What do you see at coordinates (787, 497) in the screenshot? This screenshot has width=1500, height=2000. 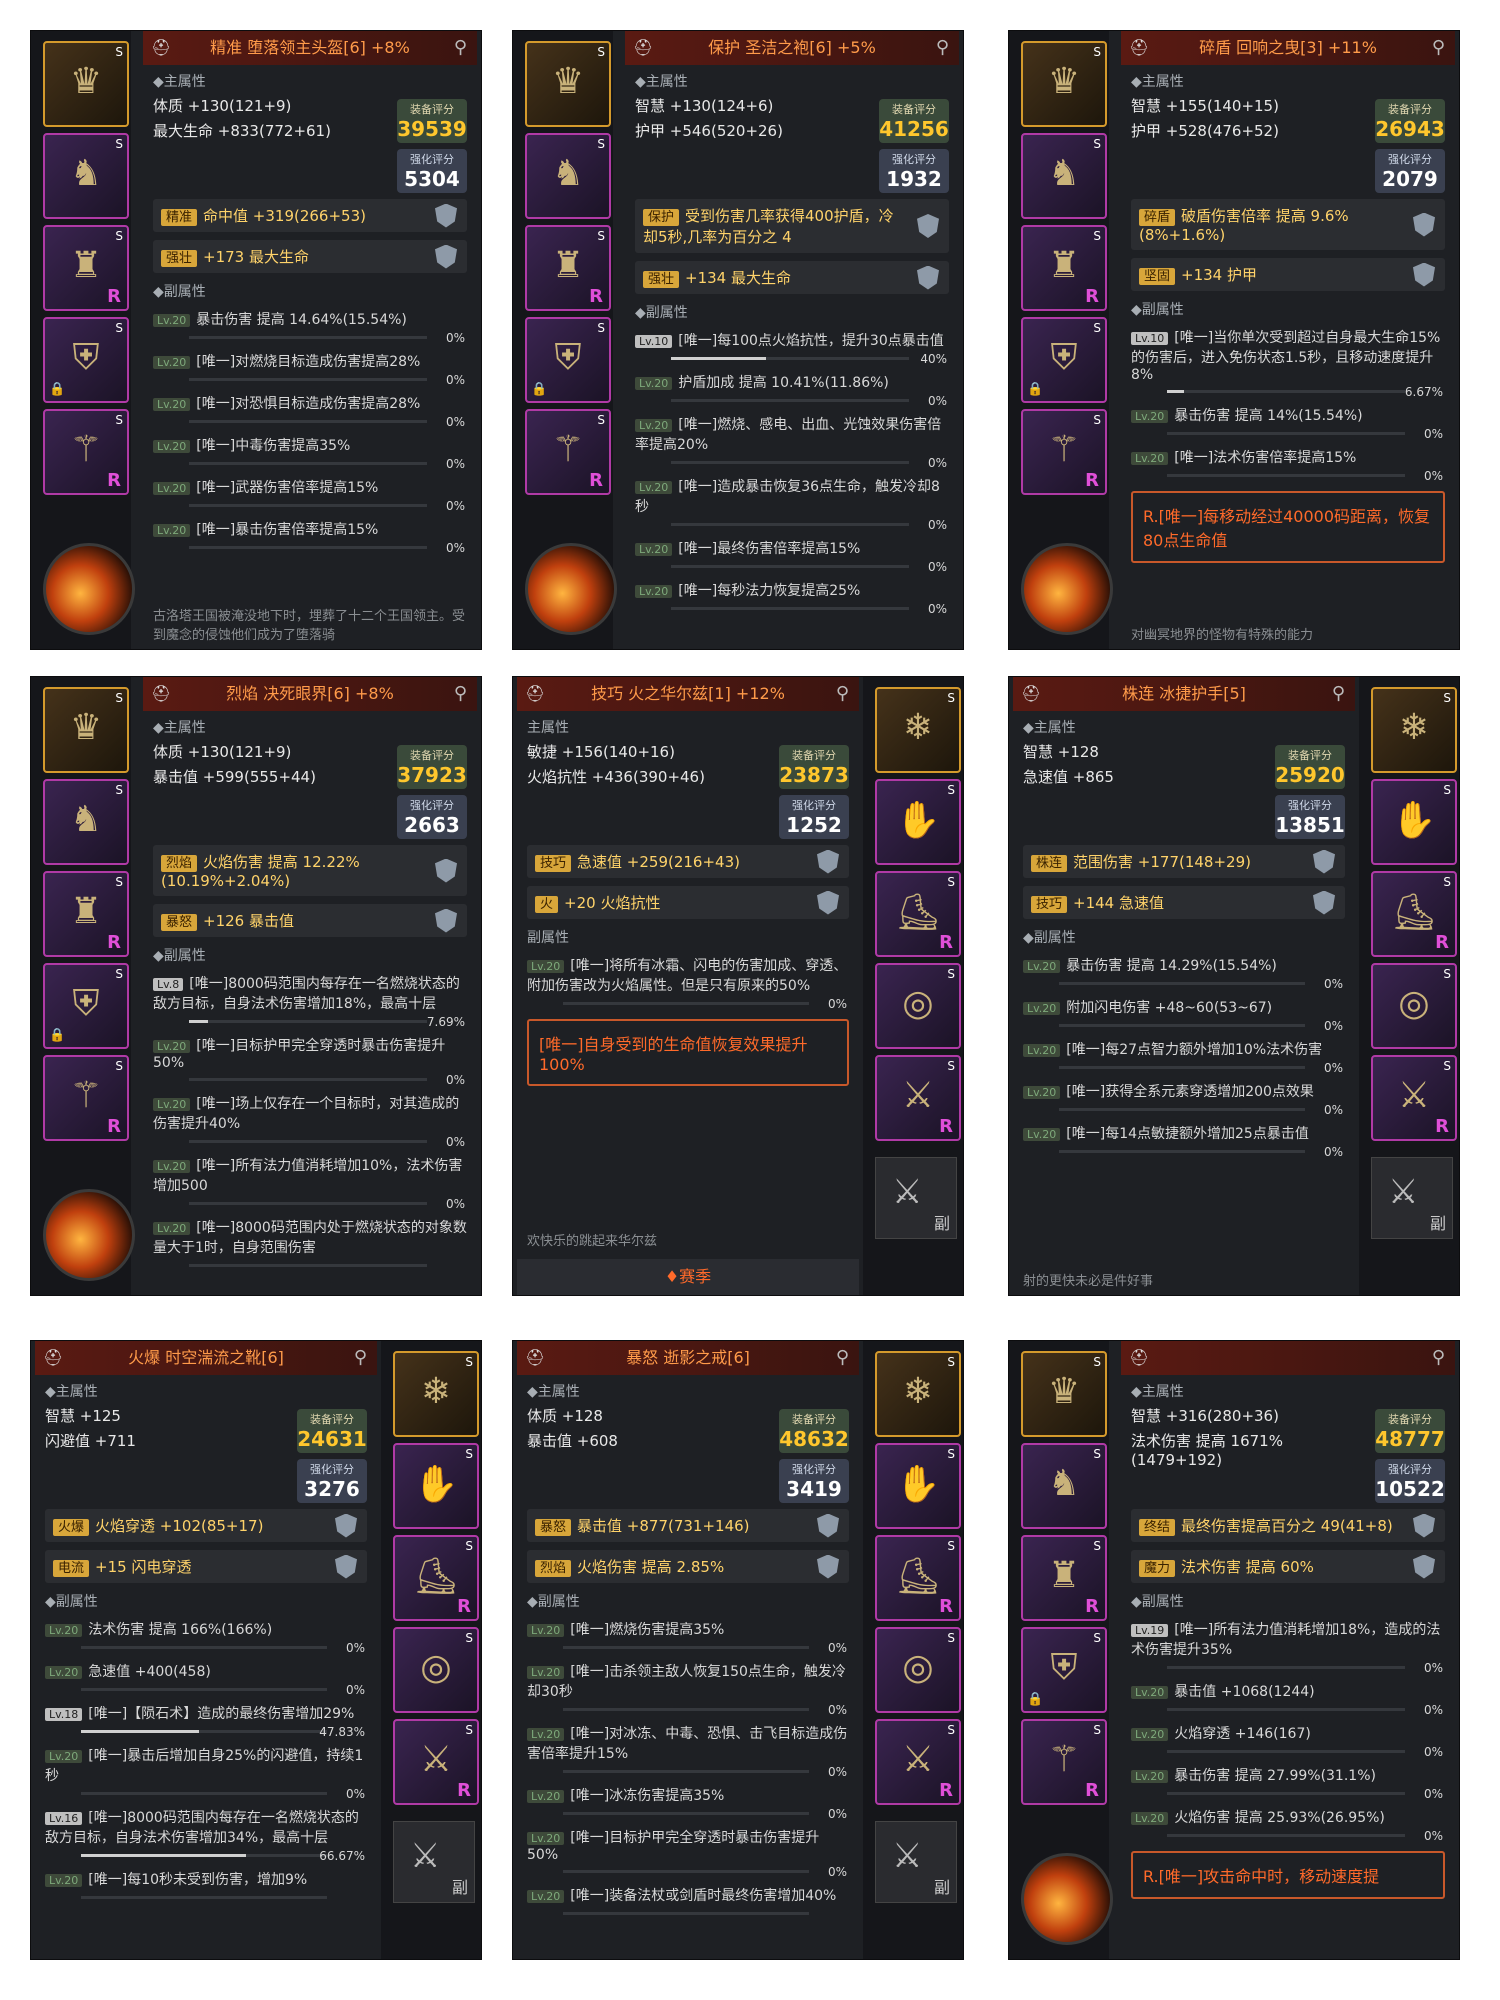 I see `sub-attr-text: [唯一]造成暴击恢复36点生命，触发冷却8秒` at bounding box center [787, 497].